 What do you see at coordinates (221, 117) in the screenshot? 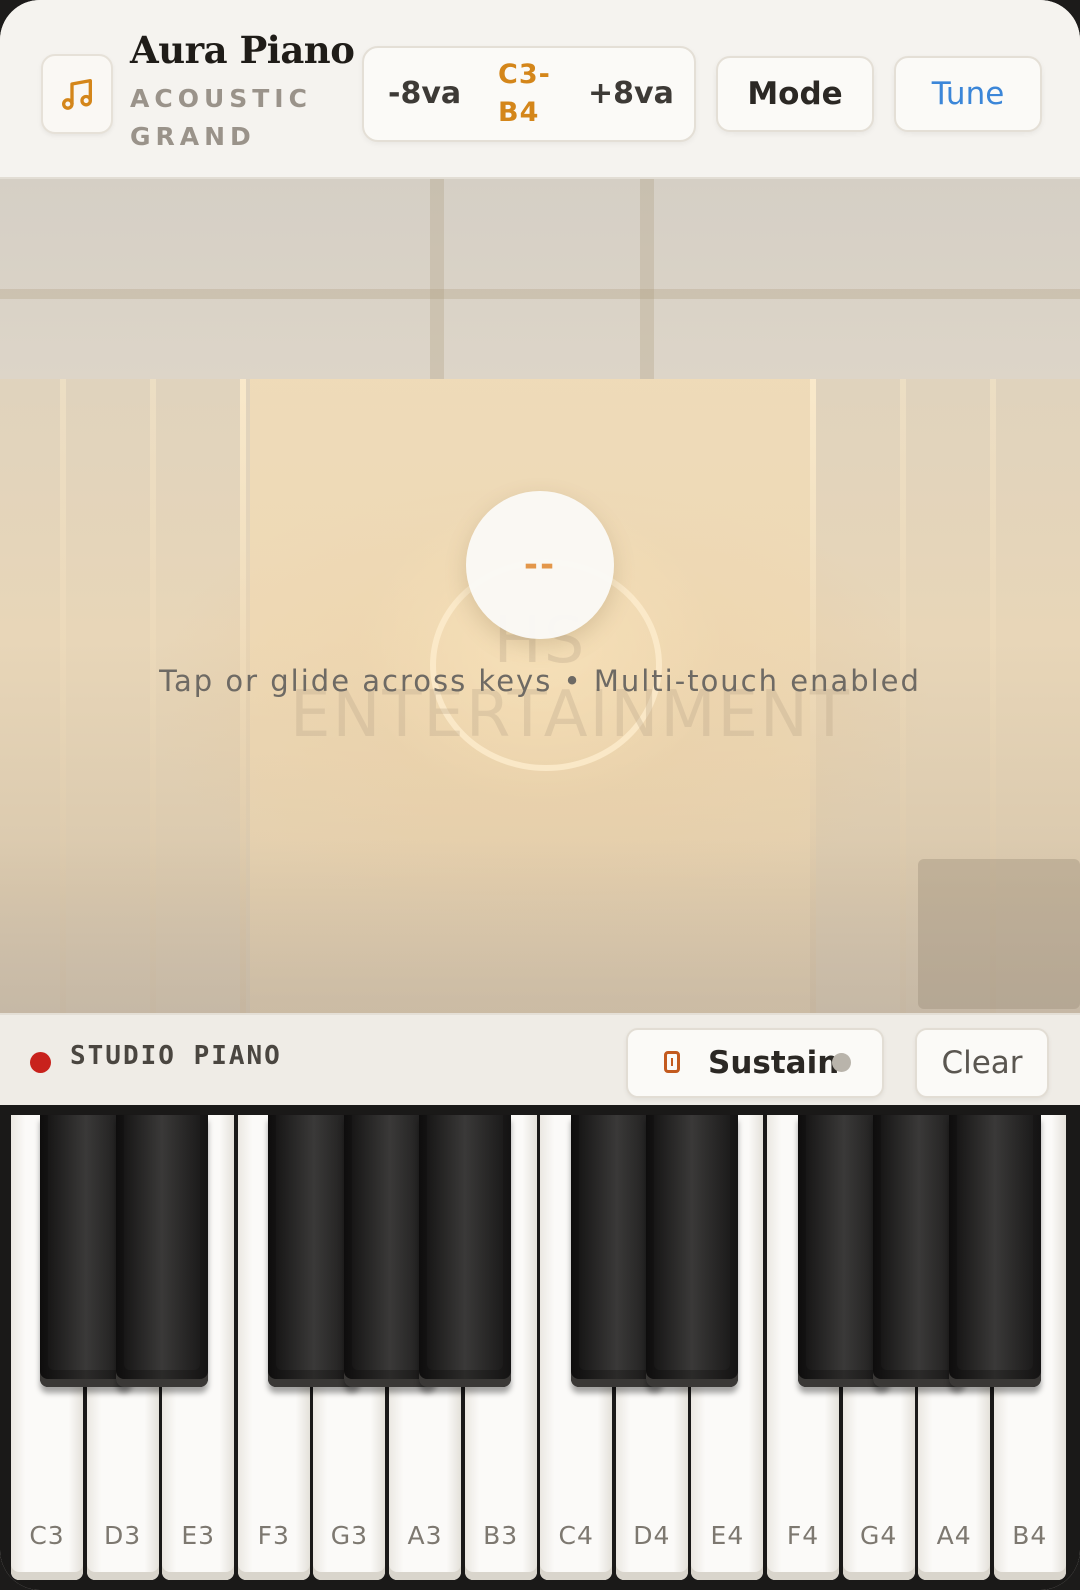
I see `app-subtitle: ACOUSTIC GRAND` at bounding box center [221, 117].